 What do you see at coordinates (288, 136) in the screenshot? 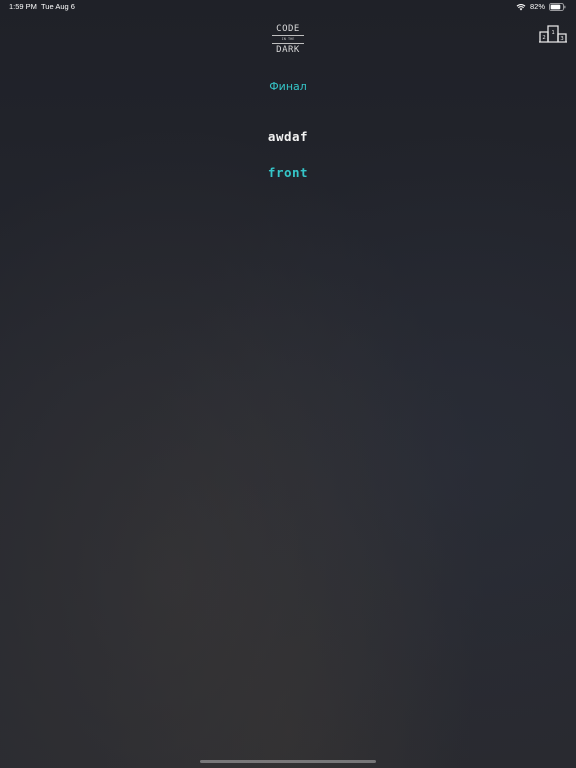
I see `player-item-awdaf: awdaf` at bounding box center [288, 136].